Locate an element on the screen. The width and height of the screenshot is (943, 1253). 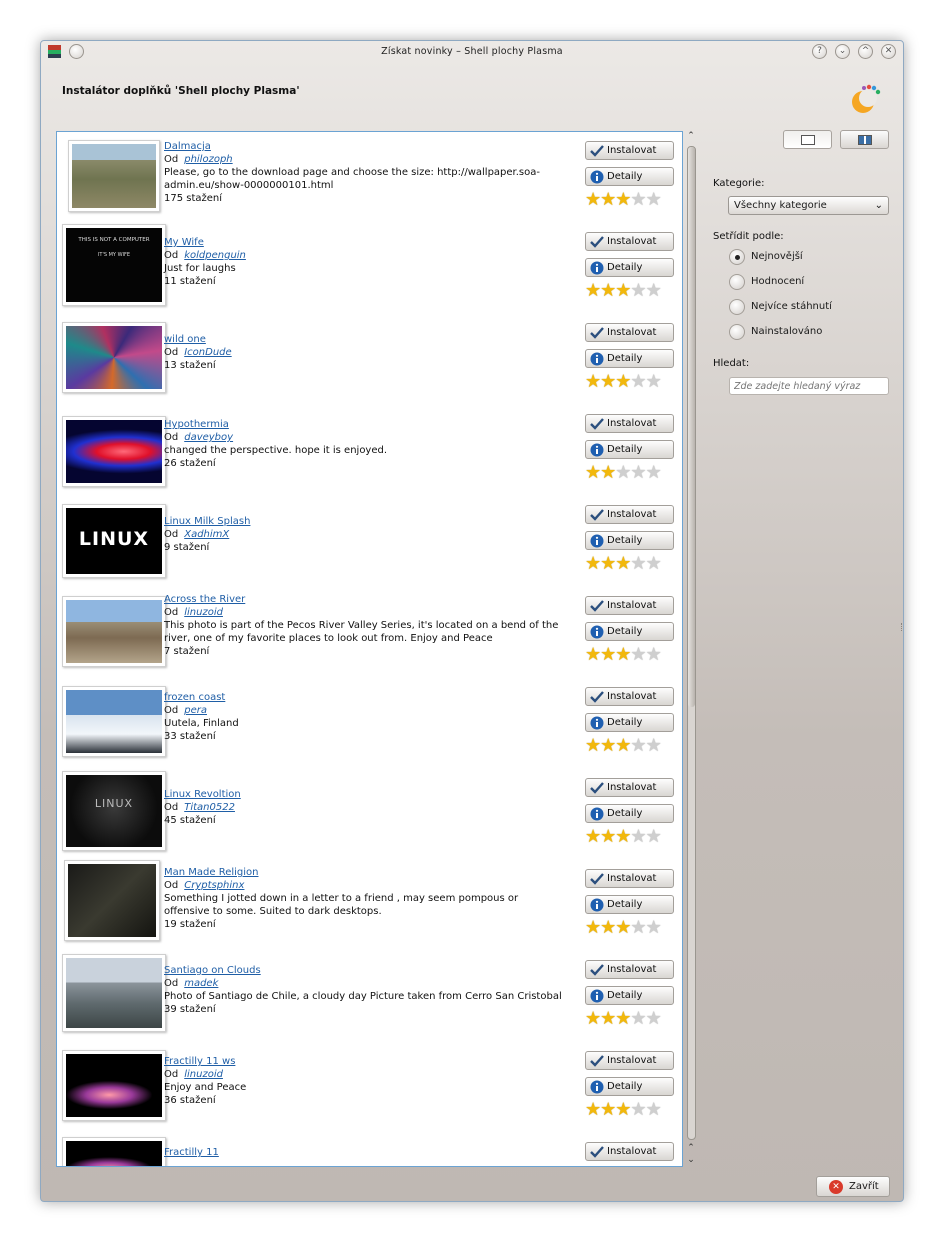
scroll-down-icon: ⌄ is located at coordinates (691, 1160).